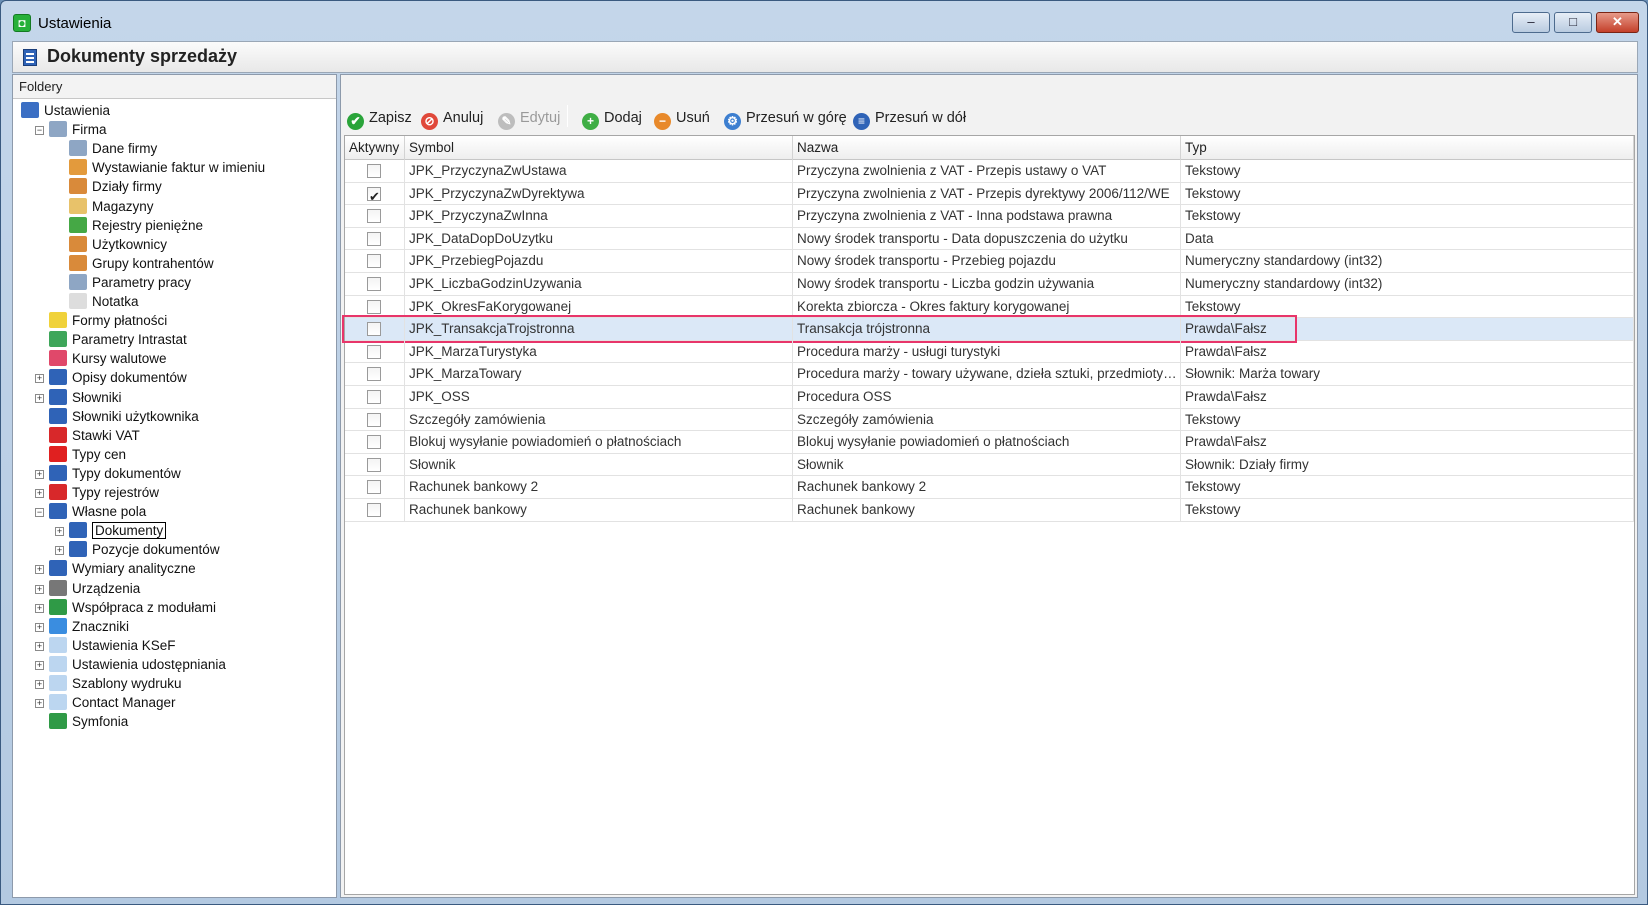  Describe the element at coordinates (65, 111) in the screenshot. I see `tree-item-ustawienia: Ustawienia` at that location.